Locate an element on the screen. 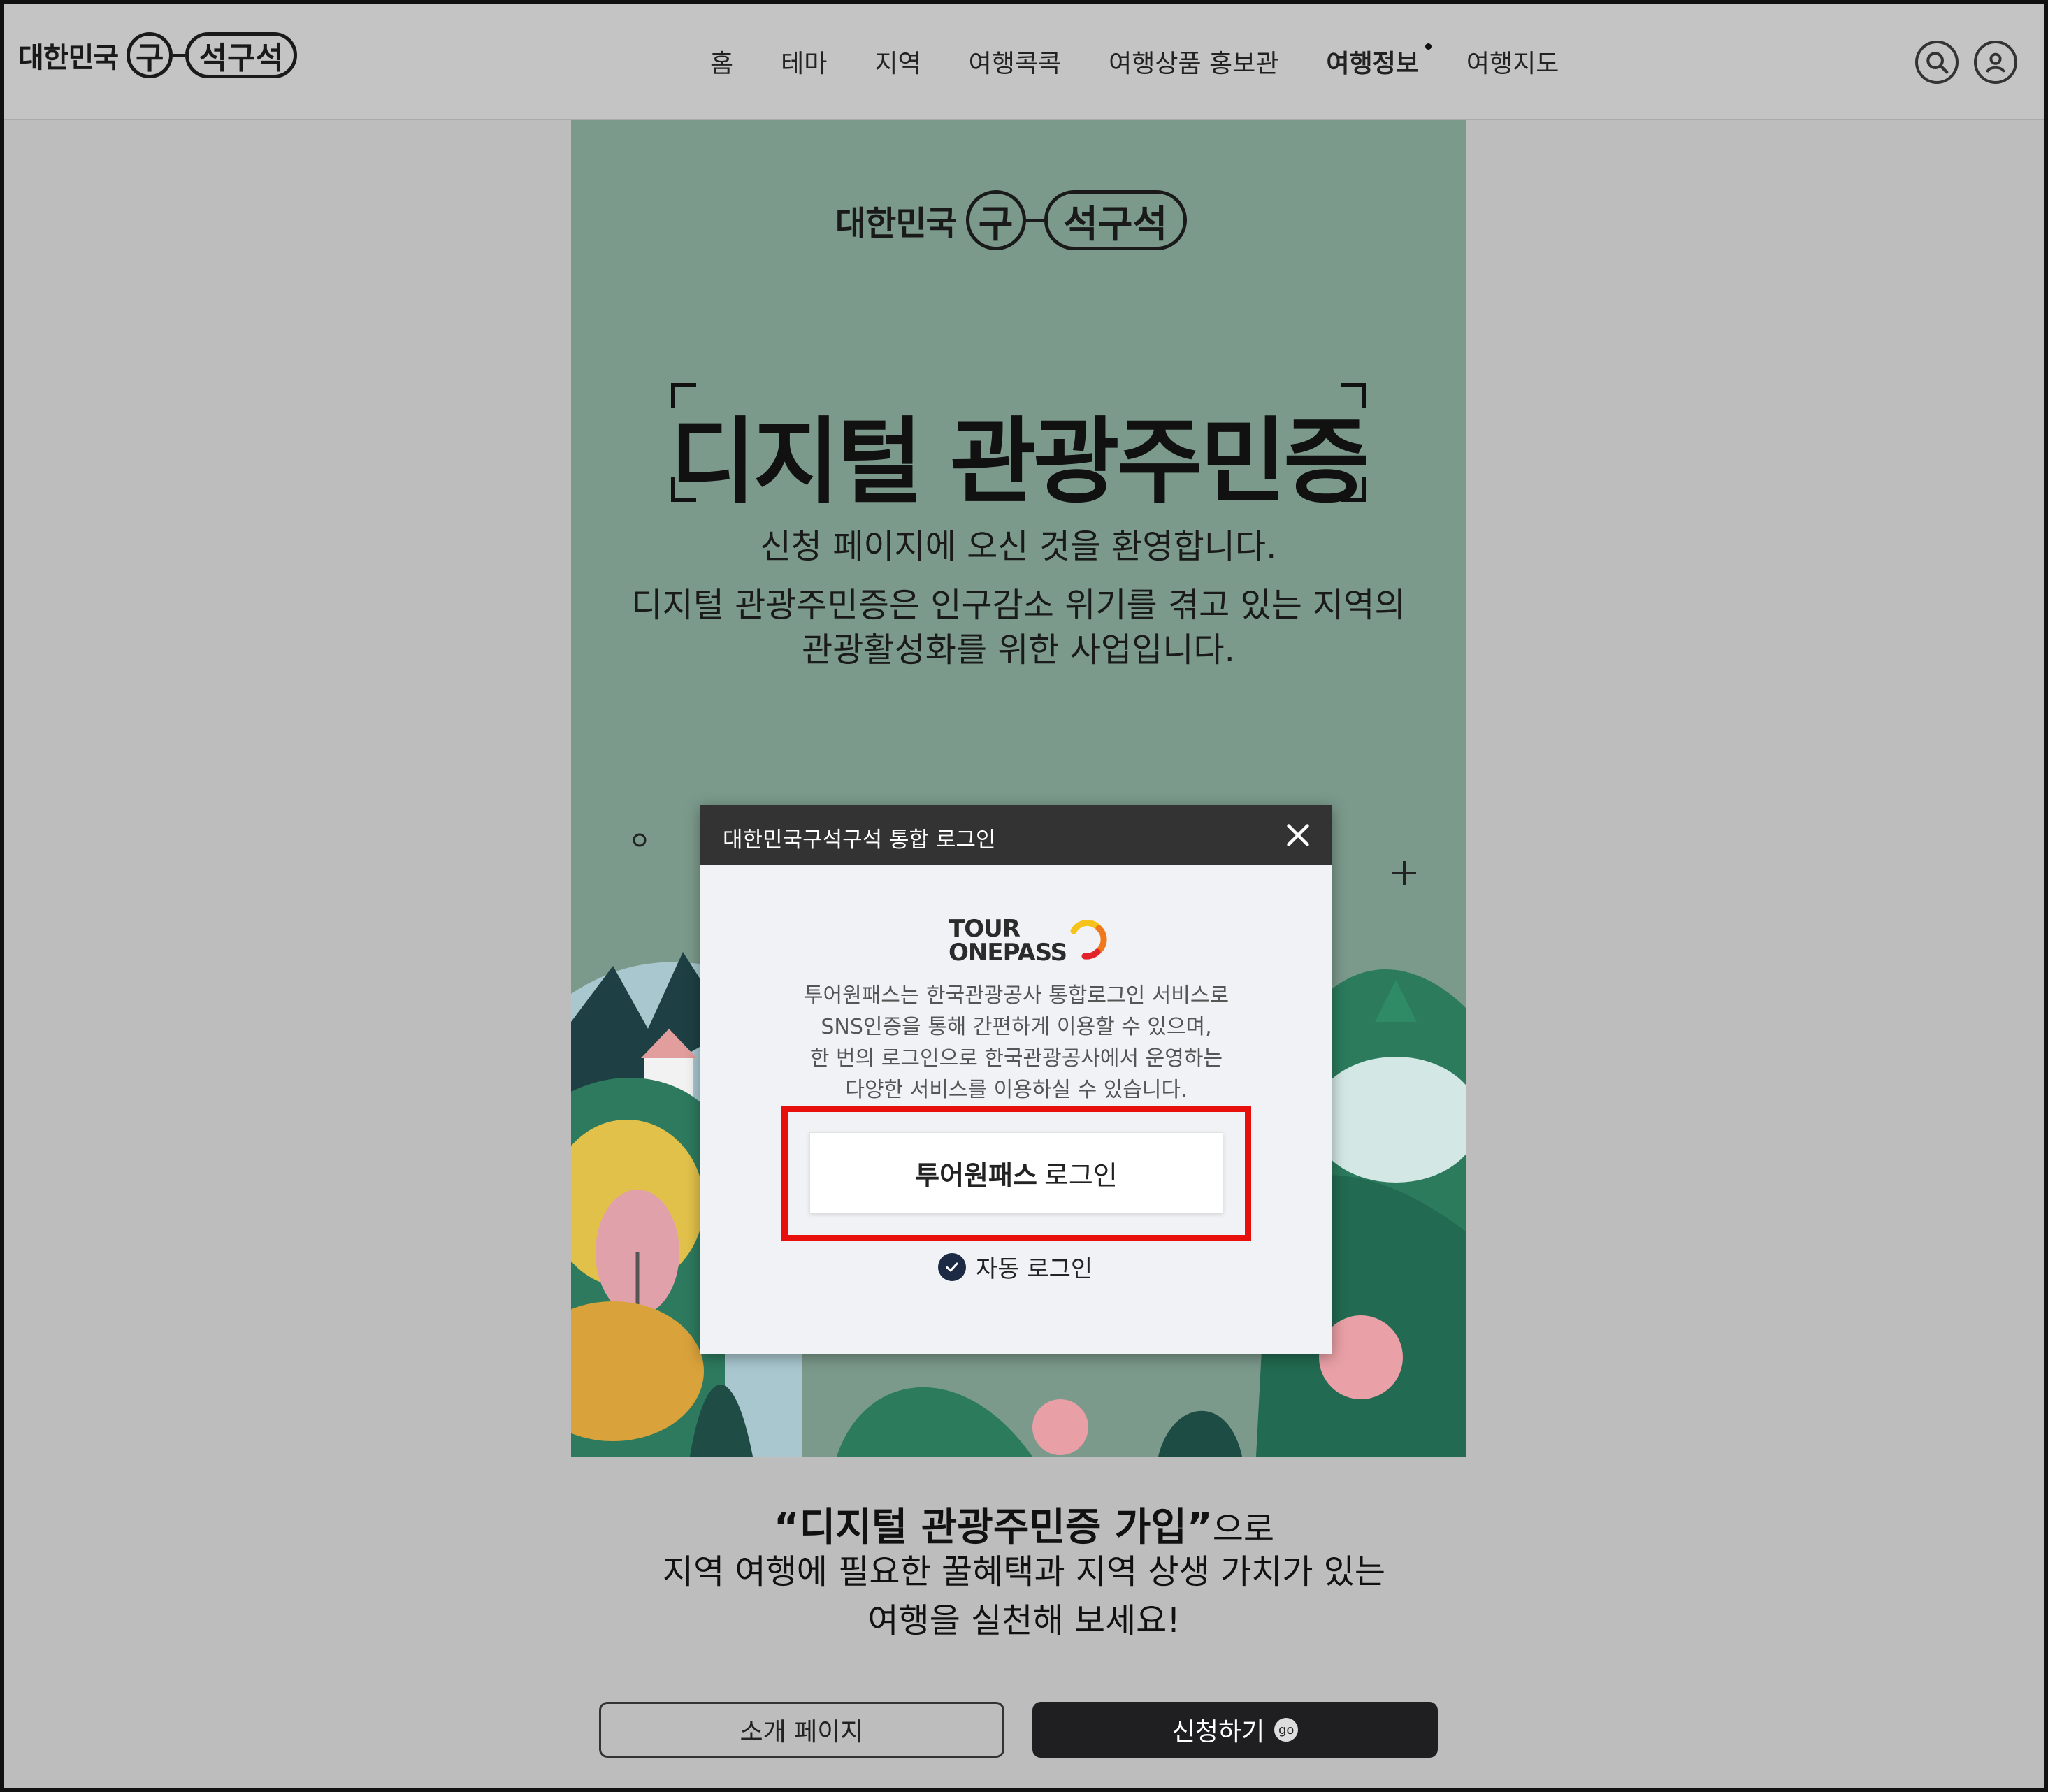 The height and width of the screenshot is (1792, 2048). nav-item-home: 홈 is located at coordinates (721, 61).